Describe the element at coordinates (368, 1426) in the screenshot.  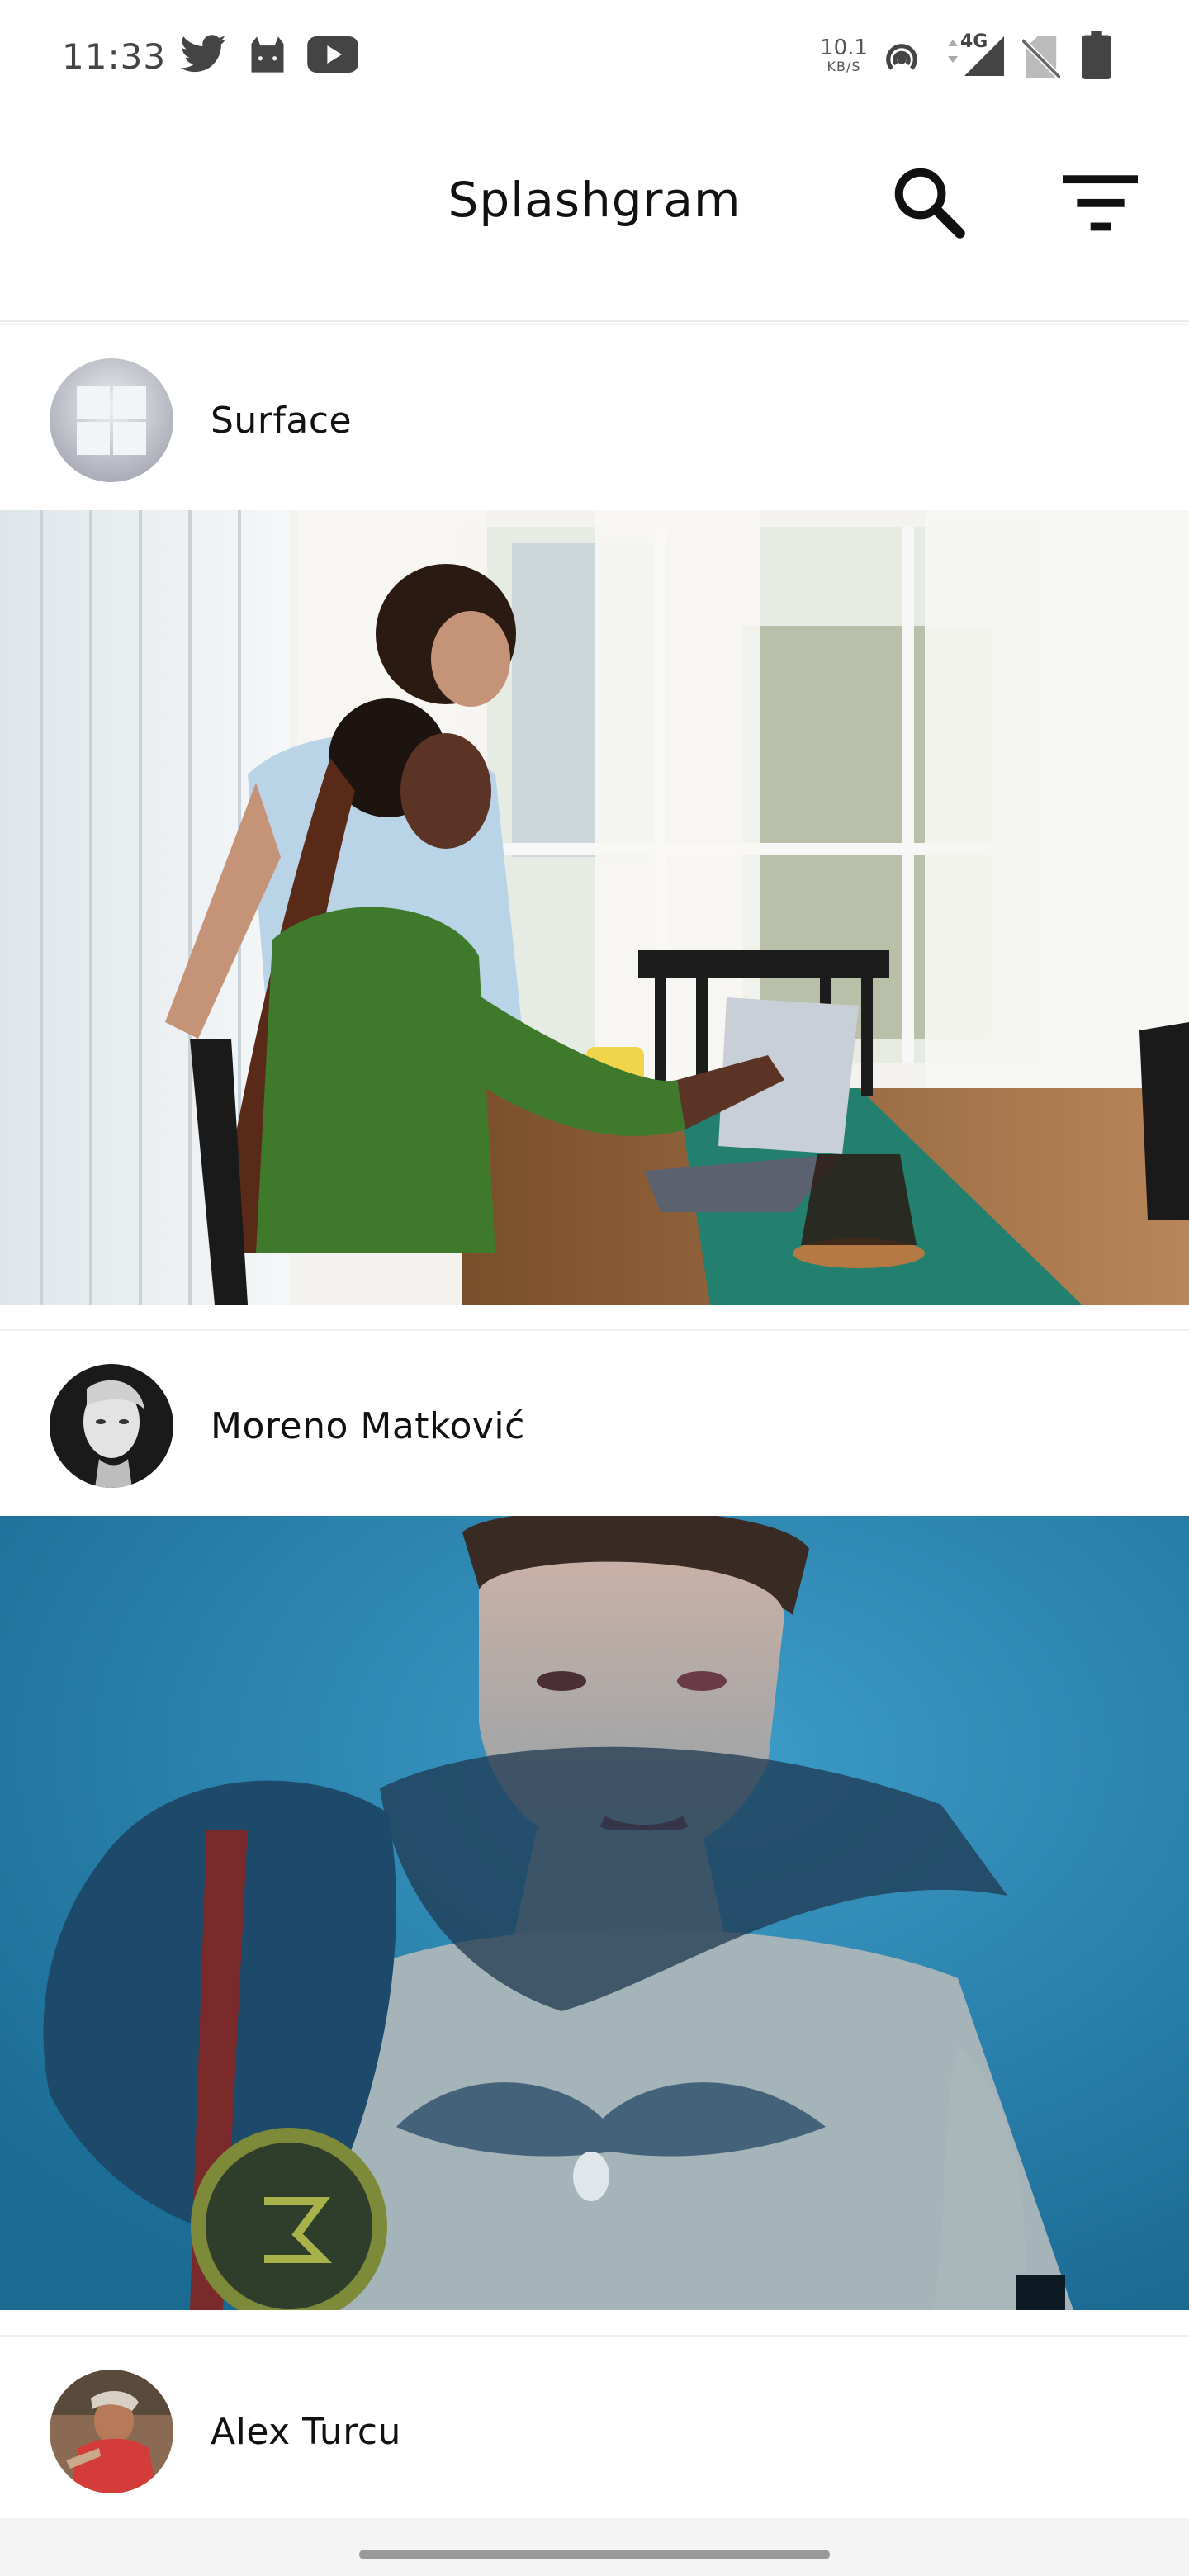
I see `author-name: Moreno Matković` at that location.